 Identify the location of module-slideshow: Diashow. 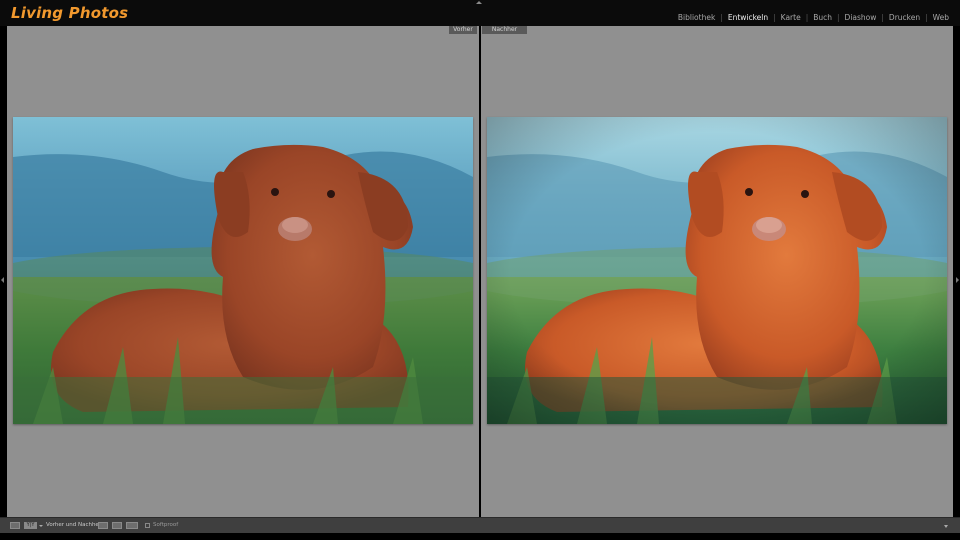
(861, 17).